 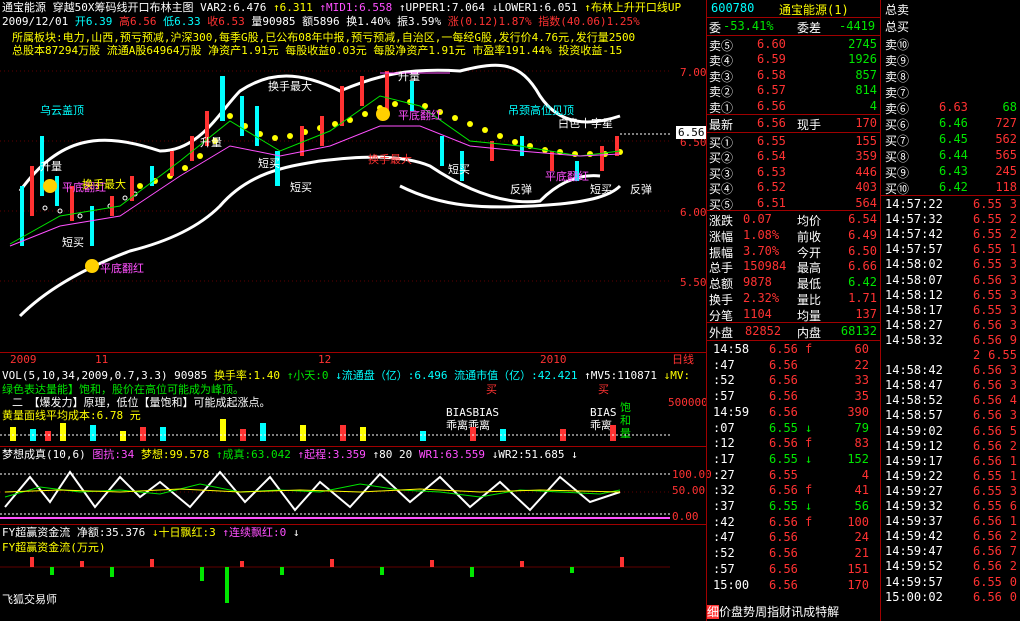 I want to click on vol-float: ↓流通盘（亿）:6.496, so click(x=391, y=375).